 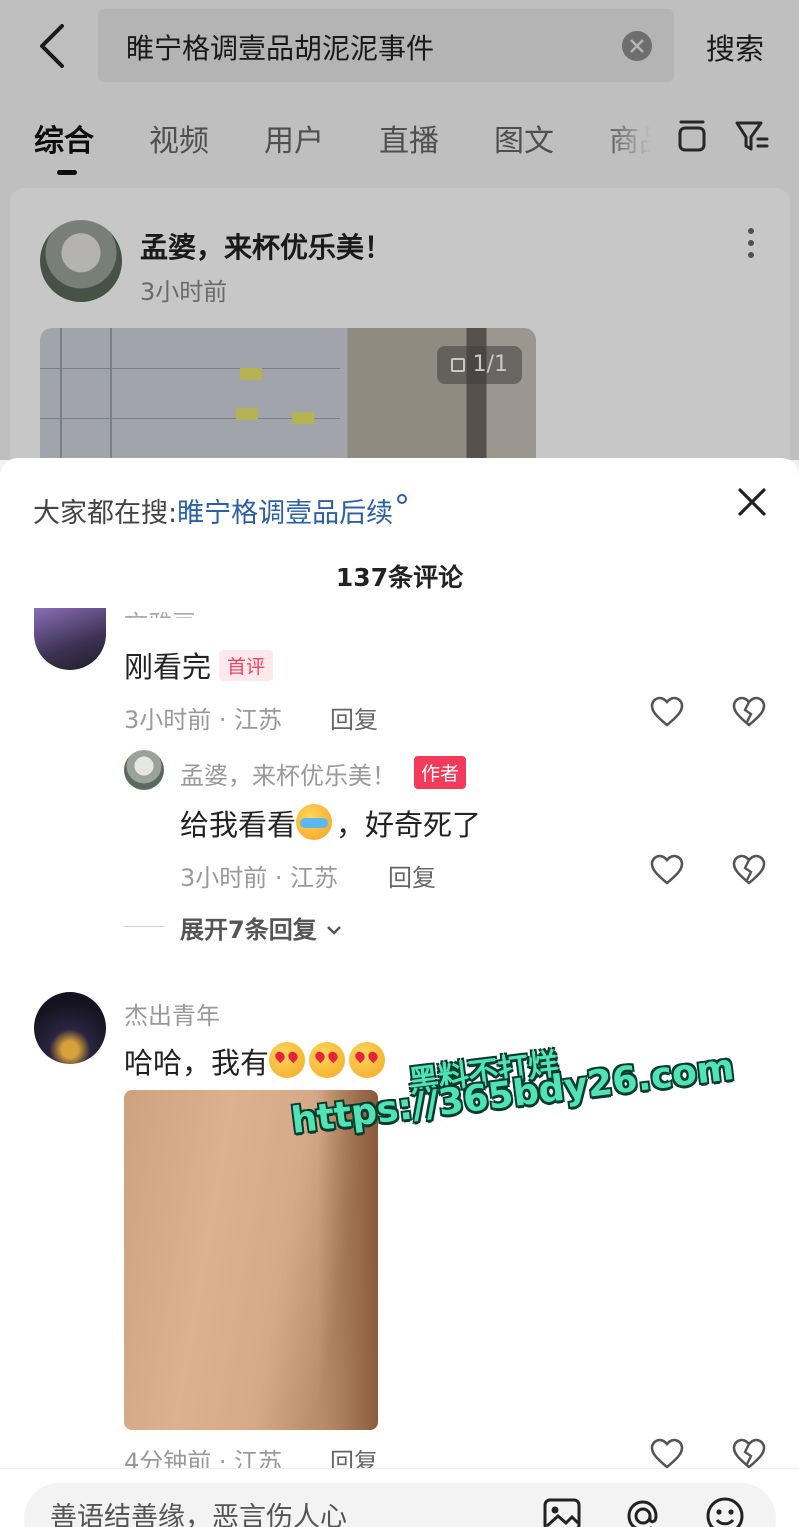 I want to click on expand-replies-button: 展开7条回复, so click(x=261, y=927).